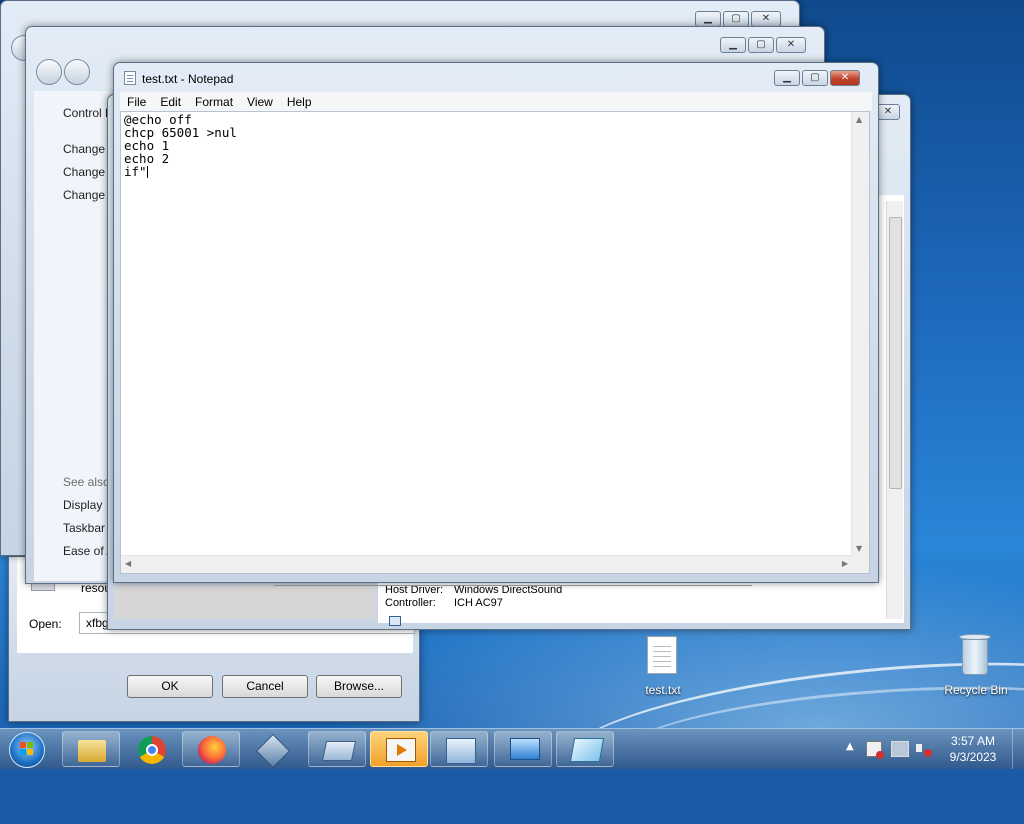 This screenshot has height=824, width=1024. What do you see at coordinates (136, 102) in the screenshot?
I see `menu-file: File` at bounding box center [136, 102].